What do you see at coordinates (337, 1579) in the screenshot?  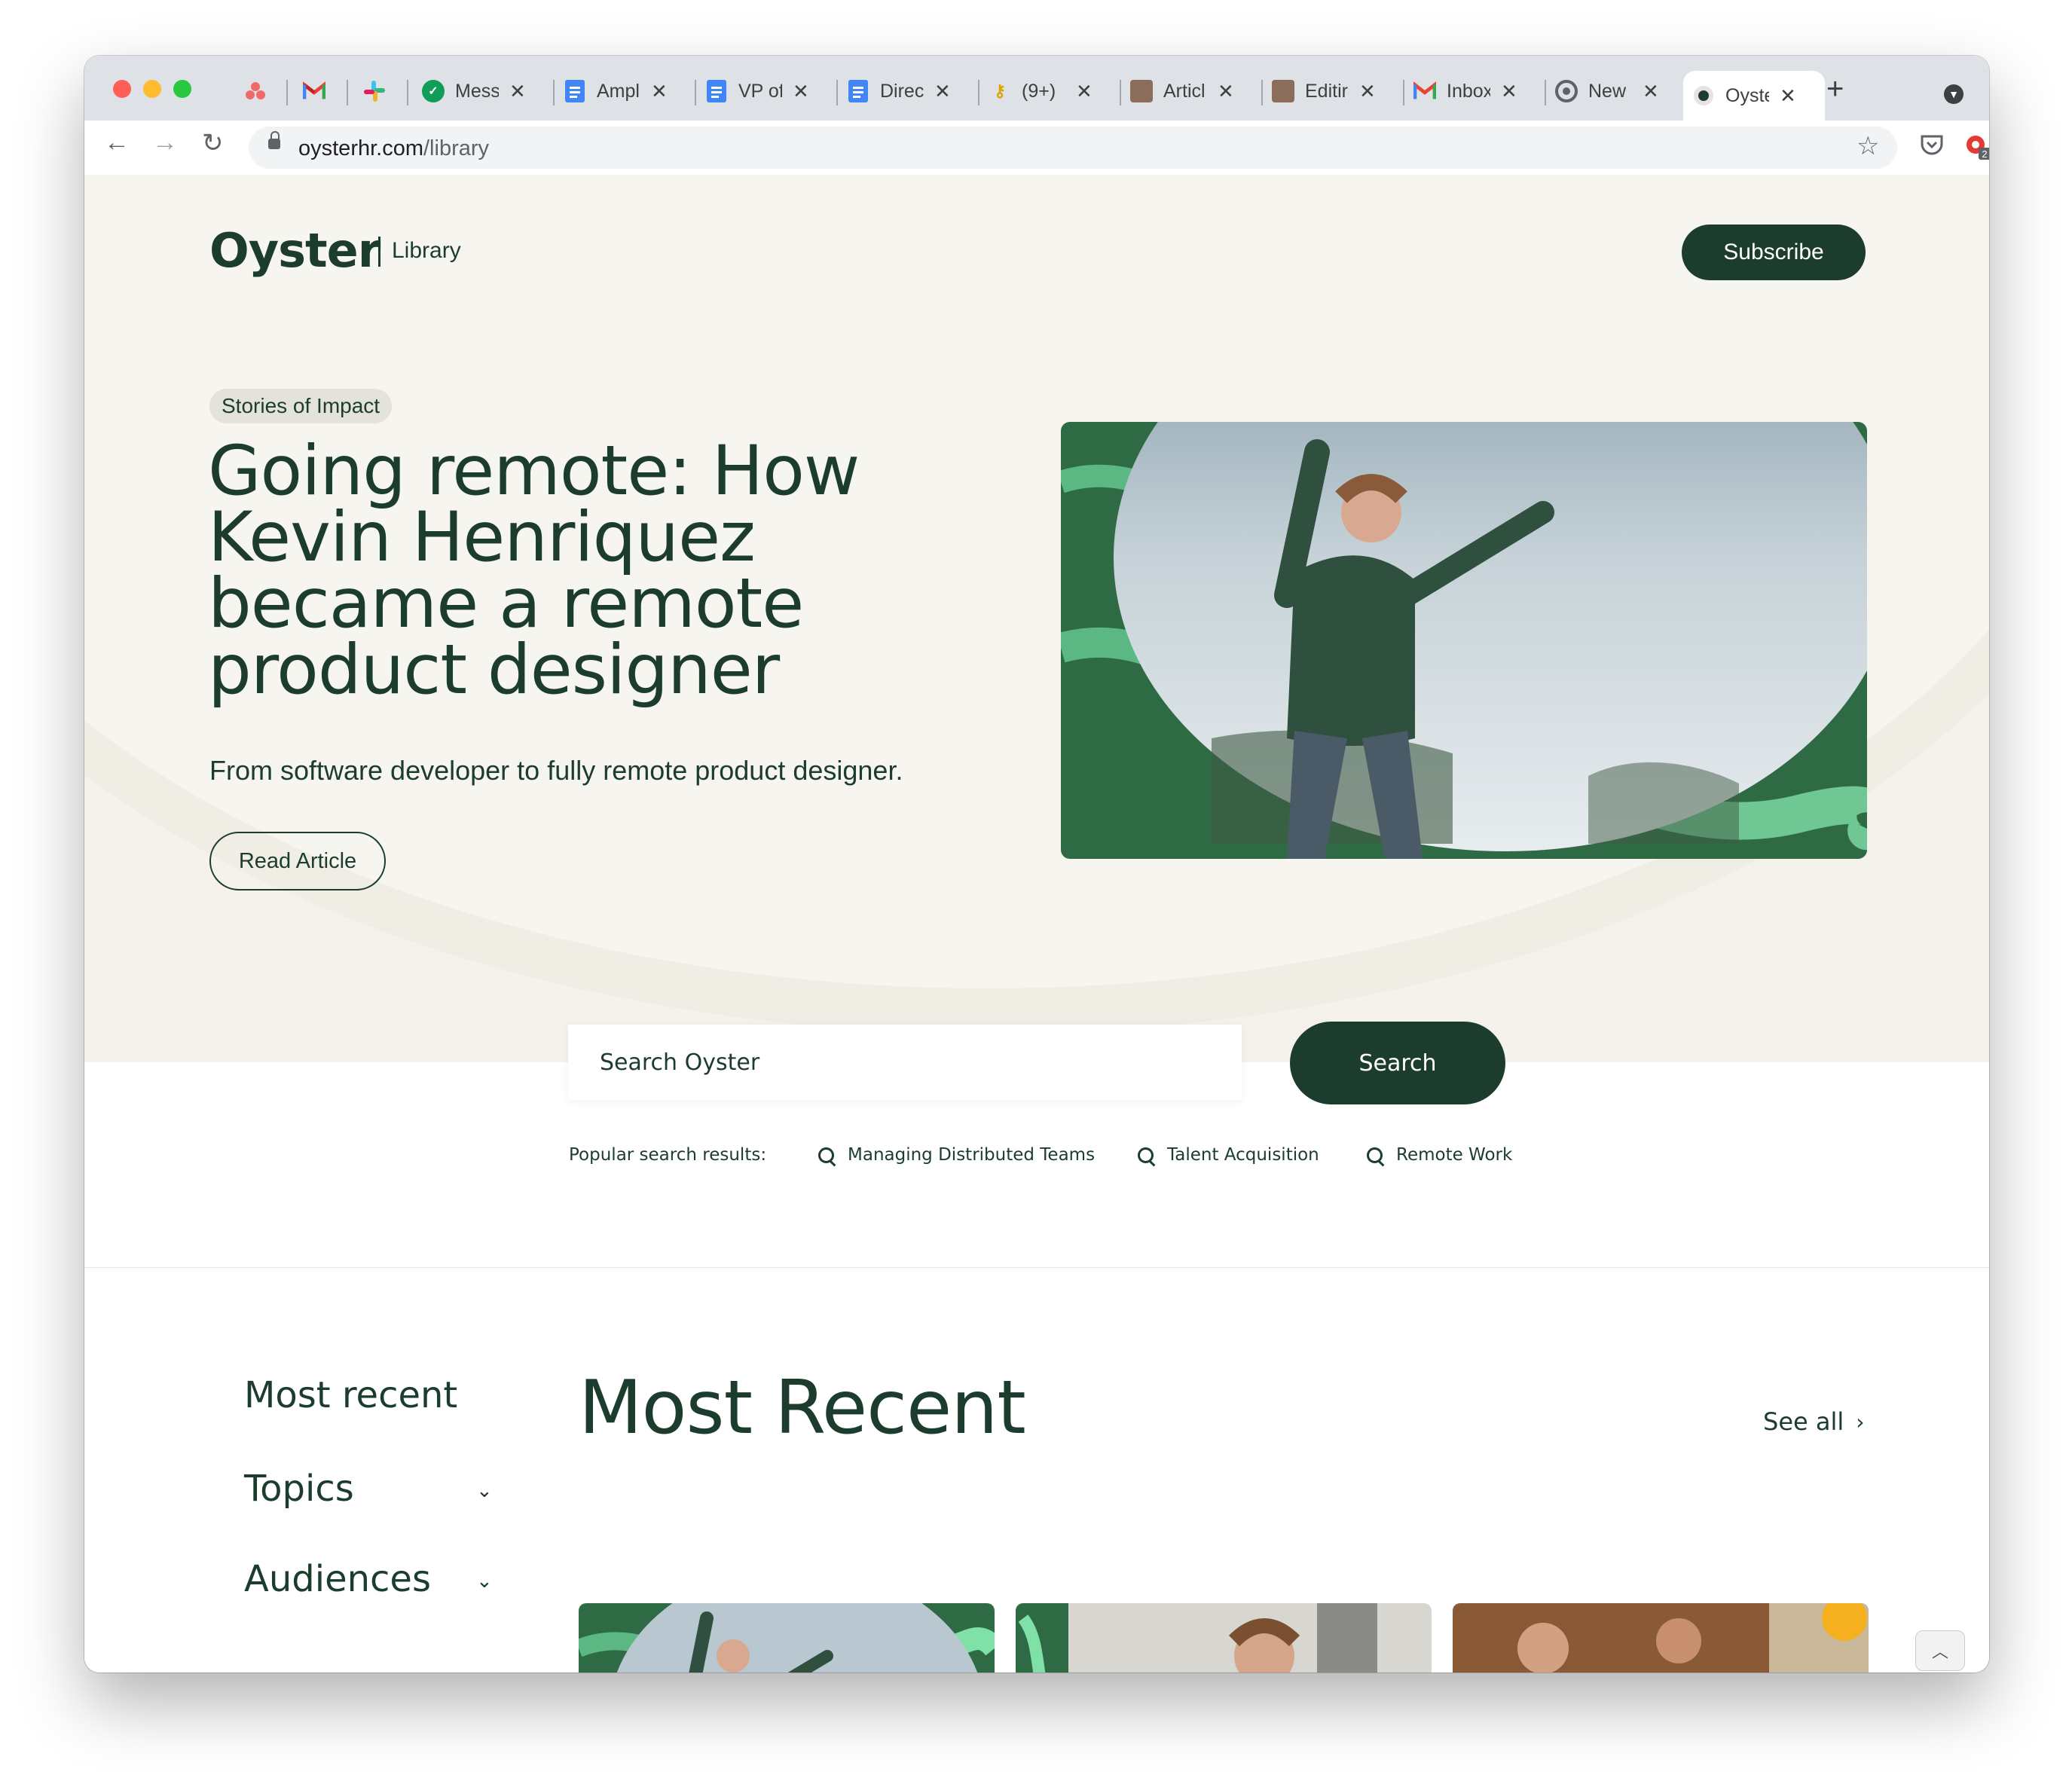 I see `sidebar-item-audiences: Audiences` at bounding box center [337, 1579].